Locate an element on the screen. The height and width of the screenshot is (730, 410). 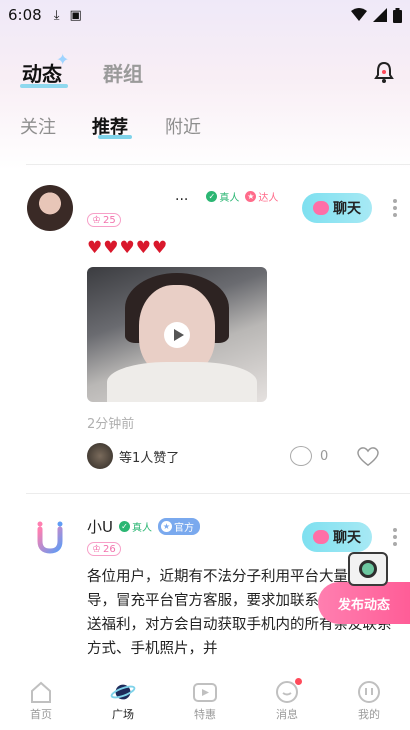
app-icon: ▣ is located at coordinates (75, 15).